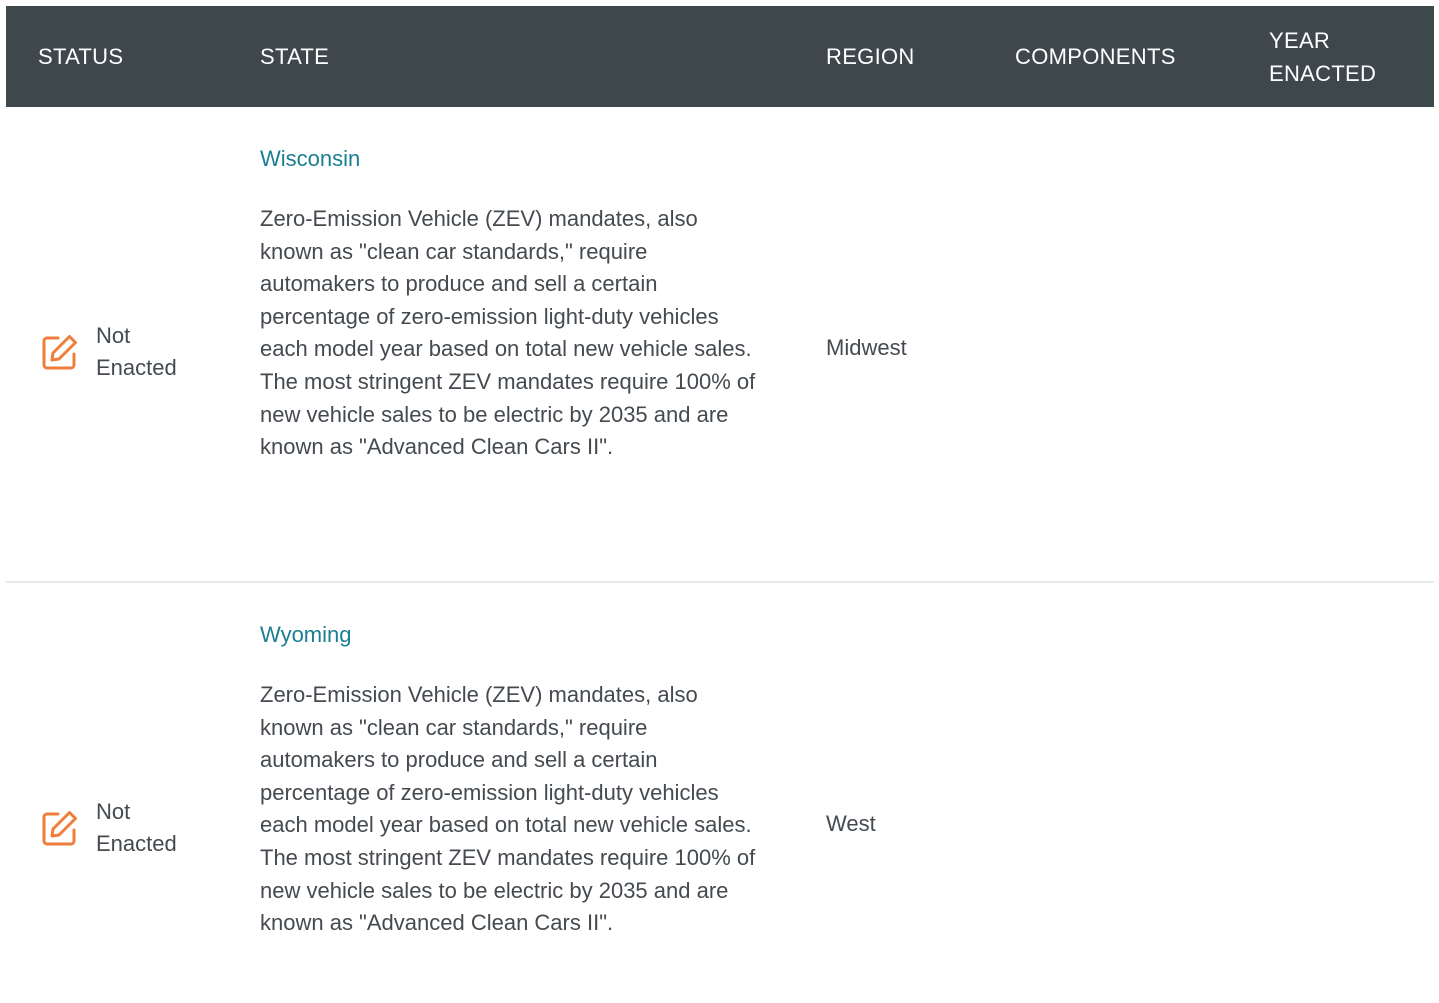  What do you see at coordinates (294, 56) in the screenshot?
I see `column-header-state: STATE` at bounding box center [294, 56].